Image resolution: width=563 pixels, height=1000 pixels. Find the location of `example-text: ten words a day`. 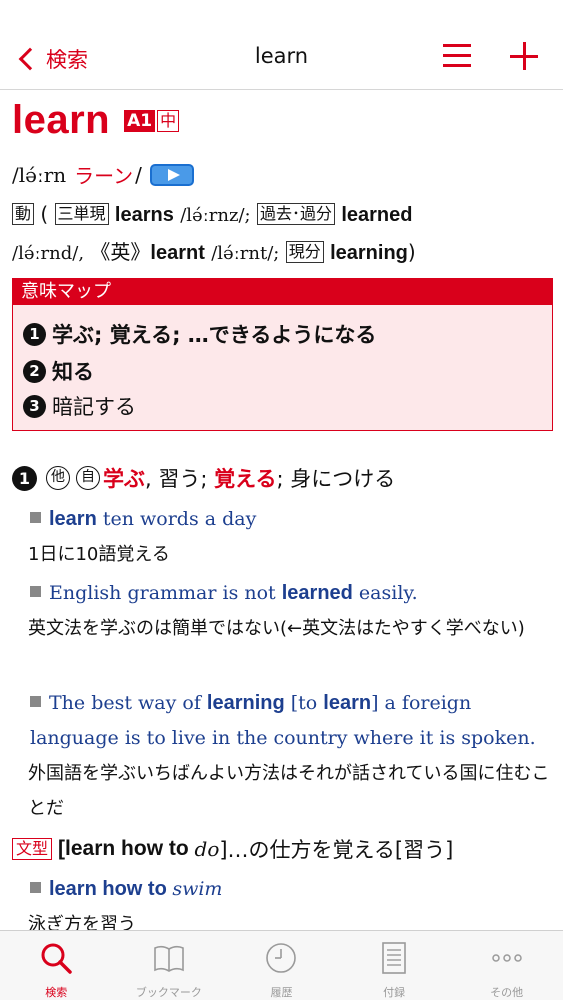

example-text: ten words a day is located at coordinates (176, 519).